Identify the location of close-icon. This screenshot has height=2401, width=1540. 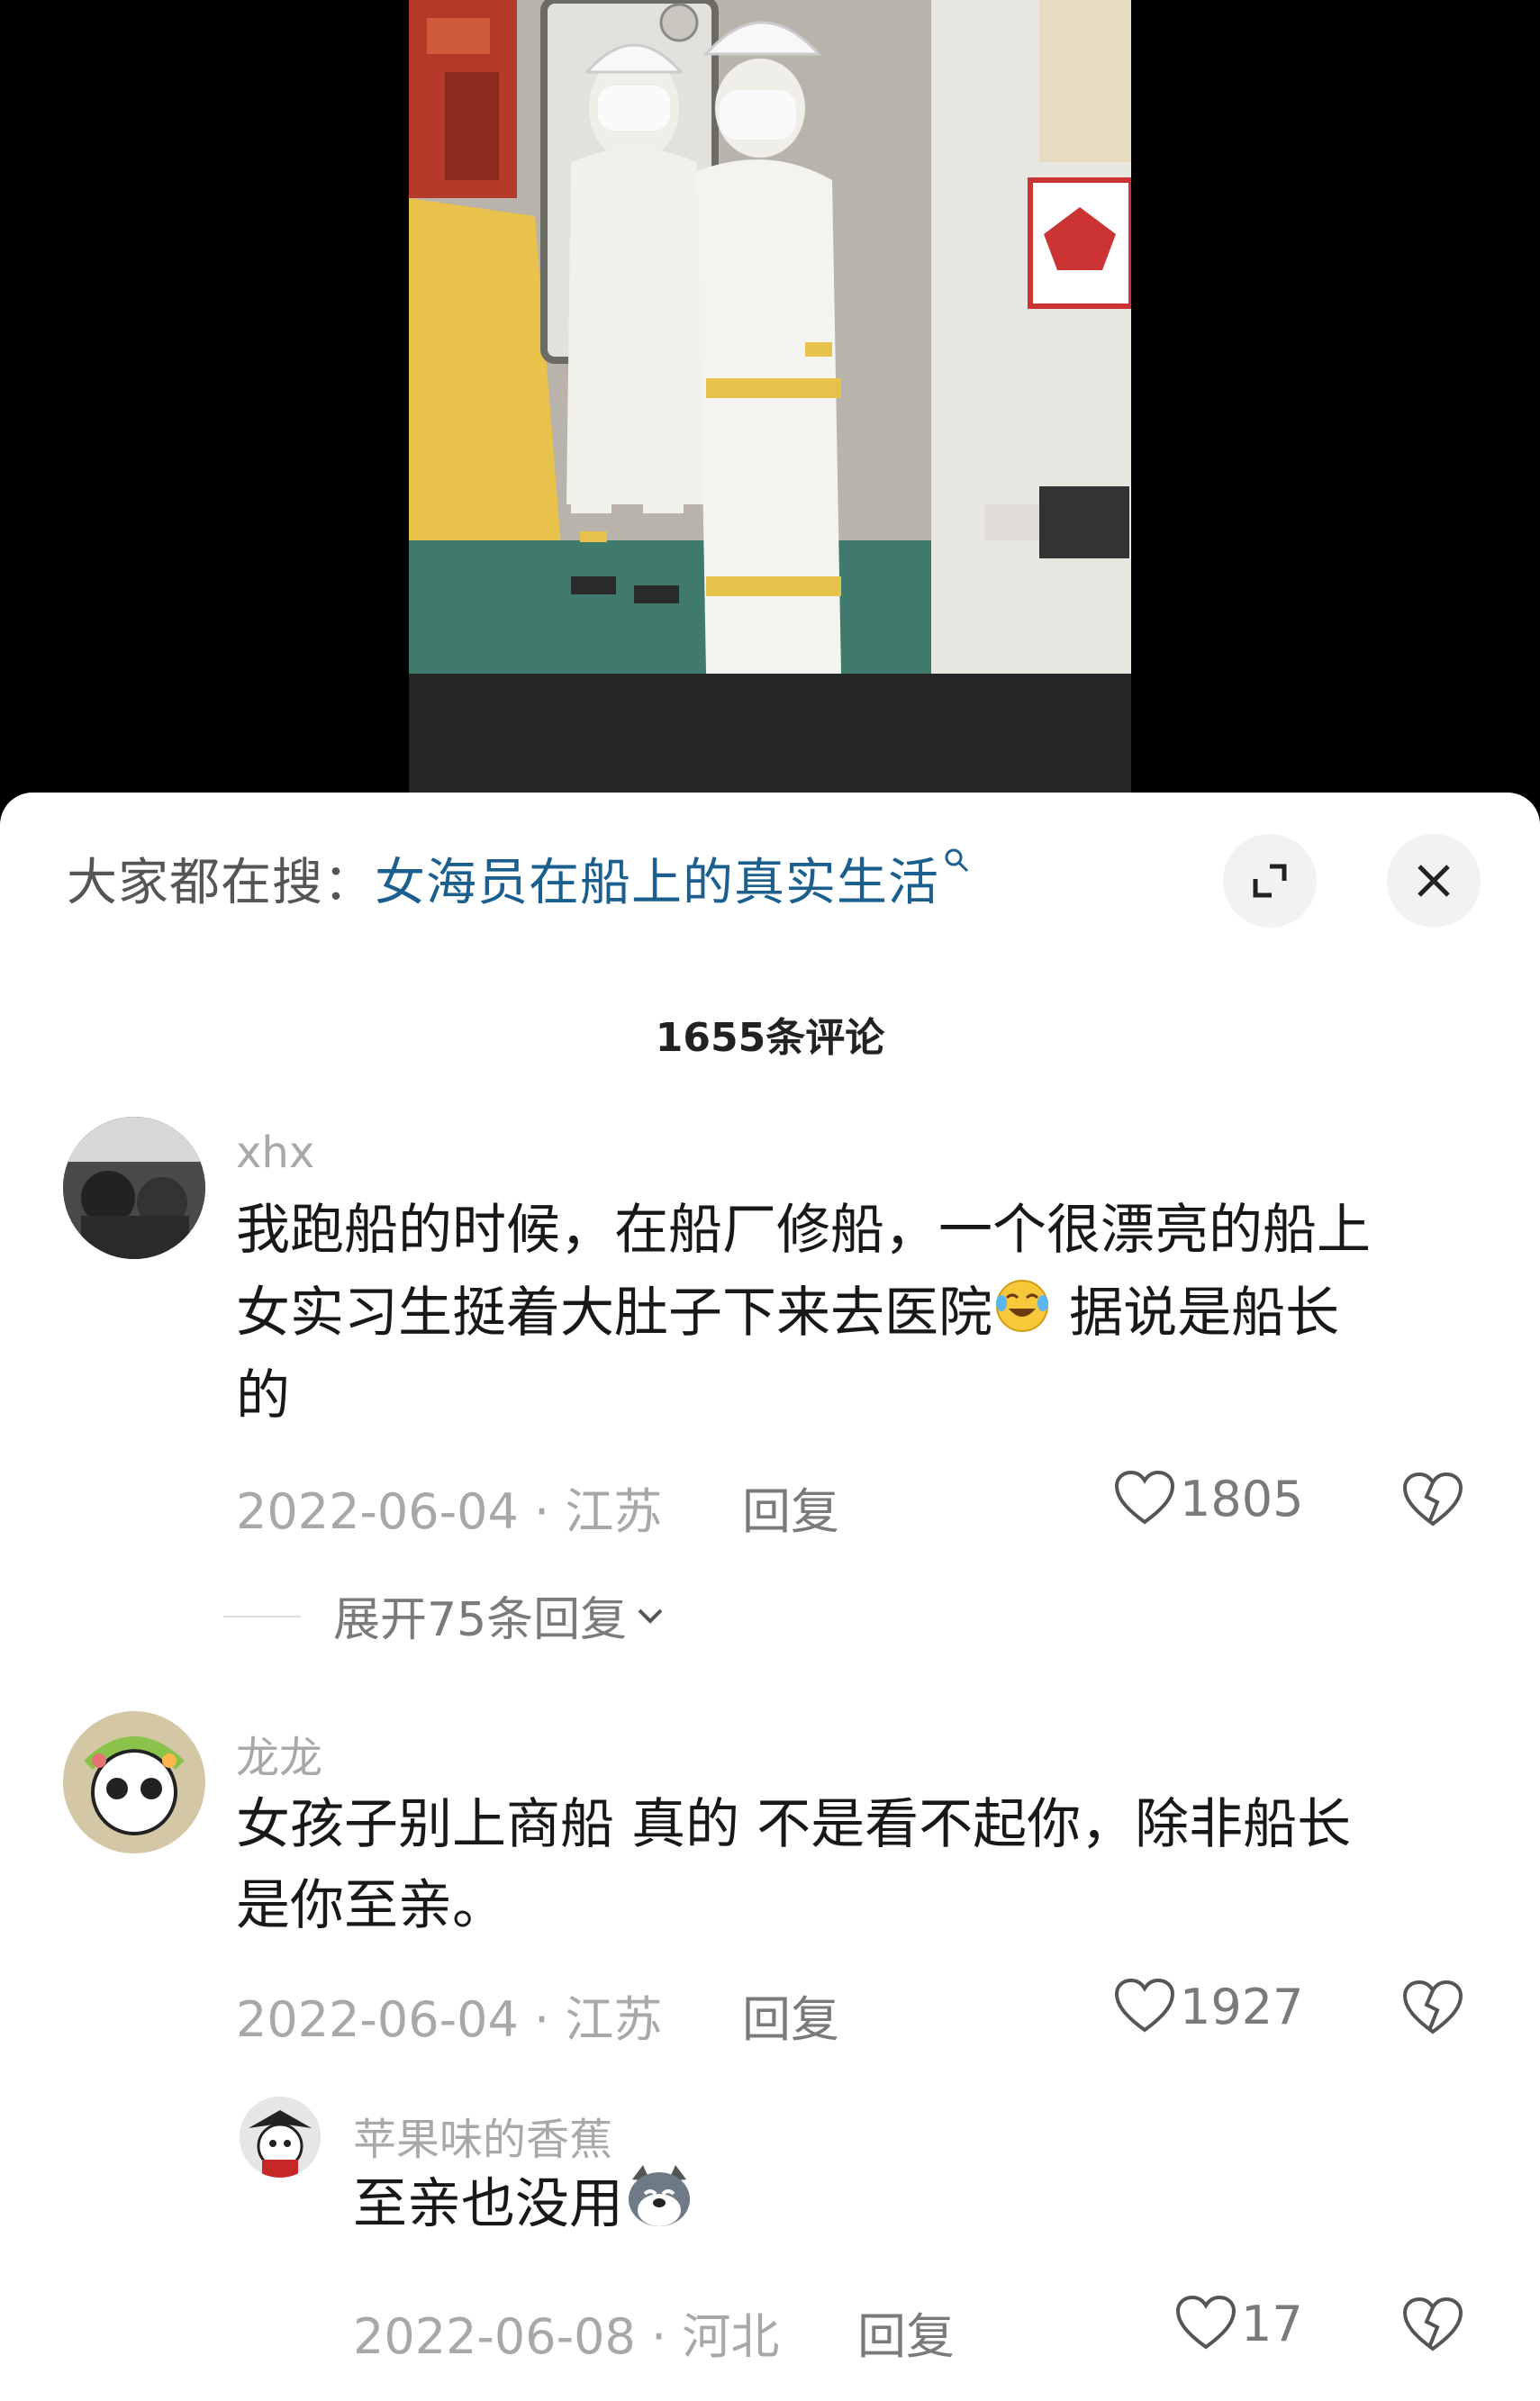
(1434, 881).